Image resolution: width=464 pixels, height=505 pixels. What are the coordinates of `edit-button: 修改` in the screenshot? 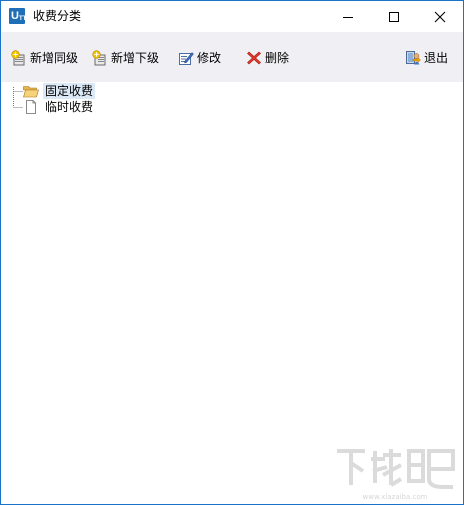 It's located at (199, 58).